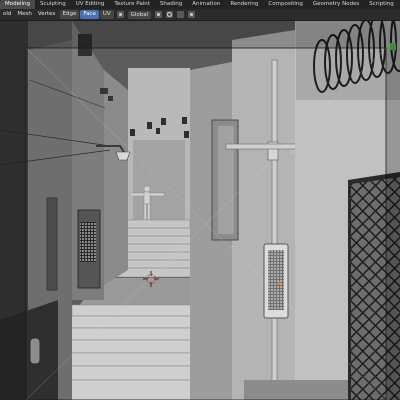  I want to click on tab-geometry-nodes: Geometry Nodes, so click(336, 4).